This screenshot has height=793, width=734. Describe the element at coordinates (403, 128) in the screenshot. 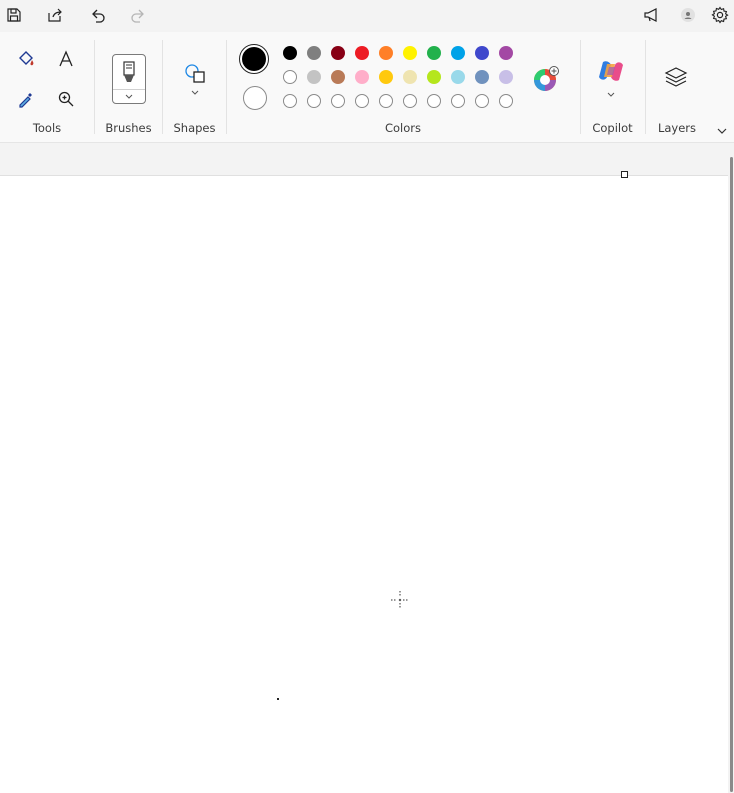

I see `colors-label: Colors` at that location.